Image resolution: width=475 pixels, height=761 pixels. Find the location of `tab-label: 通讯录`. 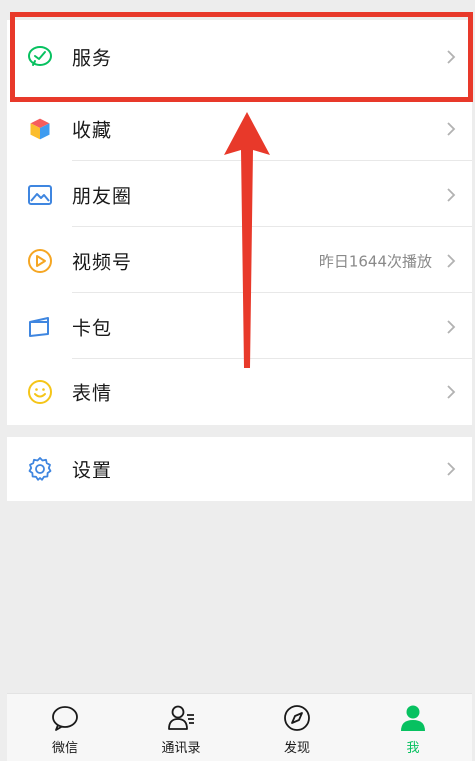

tab-label: 通讯录 is located at coordinates (181, 748).